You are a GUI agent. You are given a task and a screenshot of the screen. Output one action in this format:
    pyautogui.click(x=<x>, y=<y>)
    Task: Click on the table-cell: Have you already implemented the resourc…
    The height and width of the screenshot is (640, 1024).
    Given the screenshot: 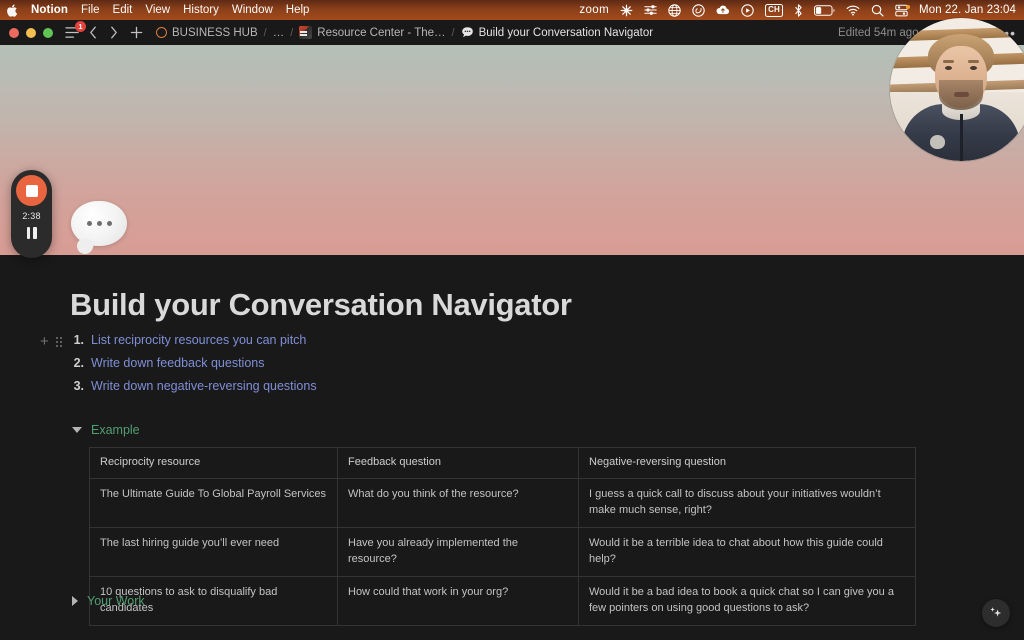 What is the action you would take?
    pyautogui.click(x=458, y=551)
    